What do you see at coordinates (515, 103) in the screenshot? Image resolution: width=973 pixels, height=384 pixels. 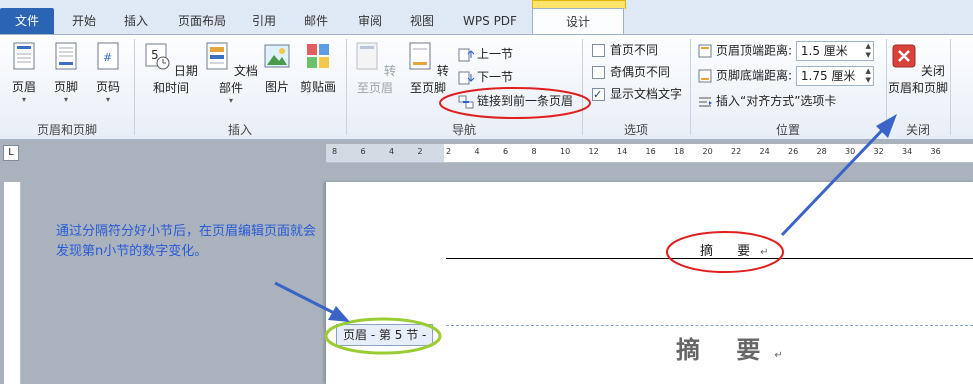 I see `highlight-circle-link-previous` at bounding box center [515, 103].